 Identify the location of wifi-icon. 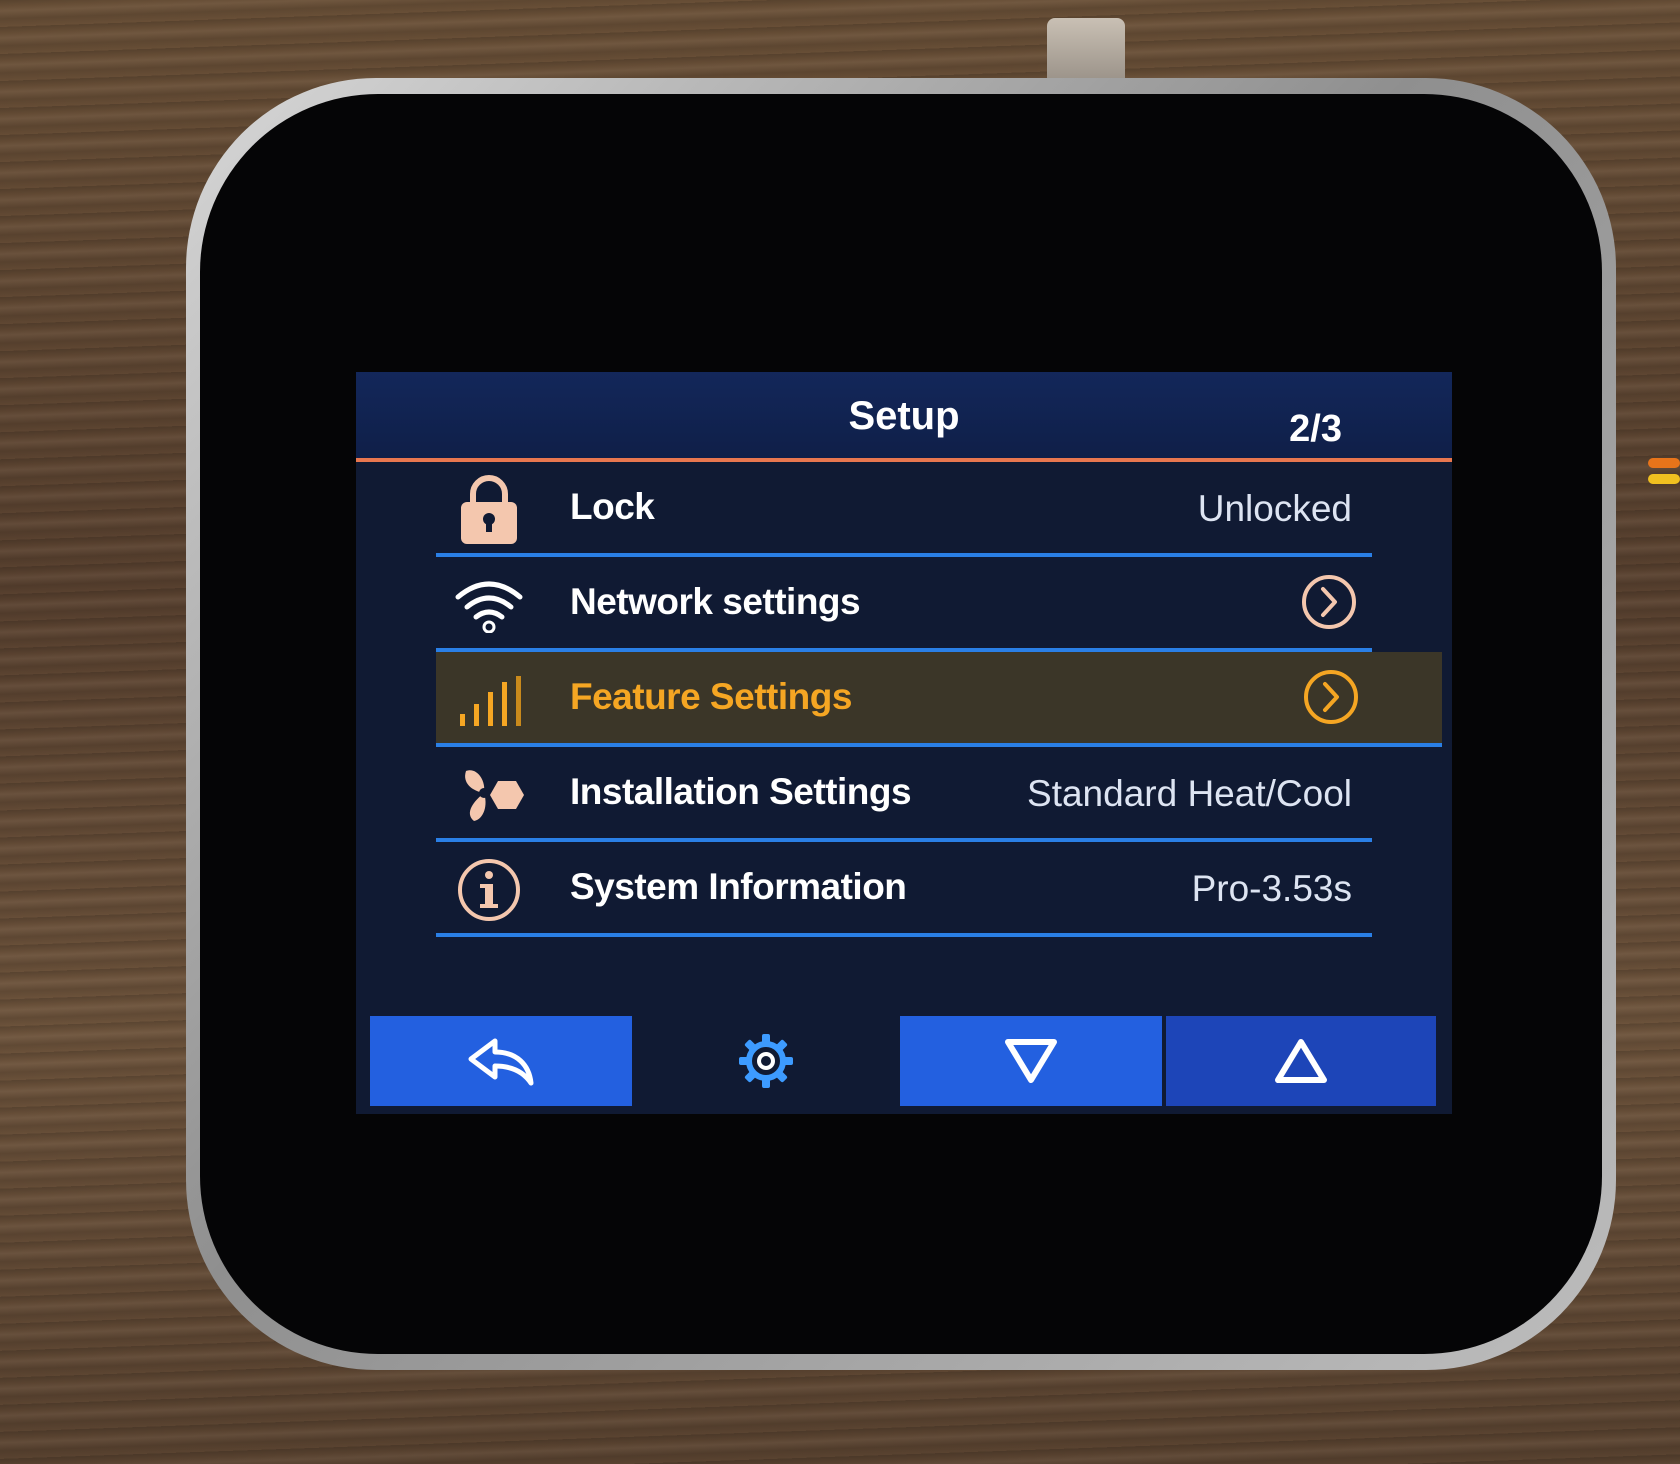
(489, 605).